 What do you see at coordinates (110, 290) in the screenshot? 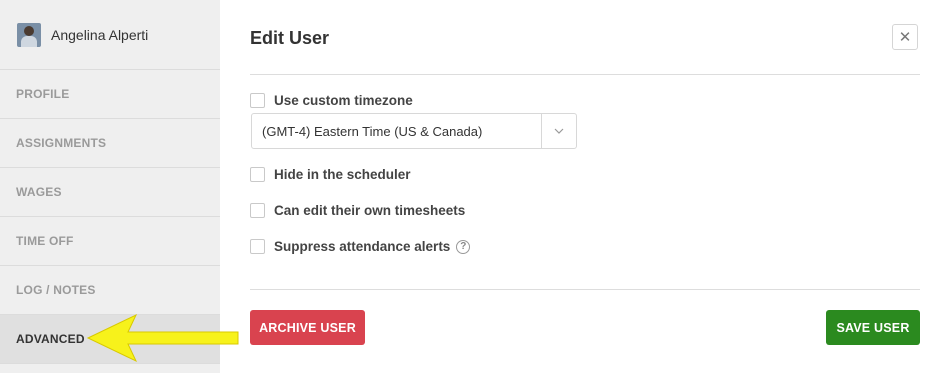
I see `sidebar-item-log-notes: LOG / NOTES` at bounding box center [110, 290].